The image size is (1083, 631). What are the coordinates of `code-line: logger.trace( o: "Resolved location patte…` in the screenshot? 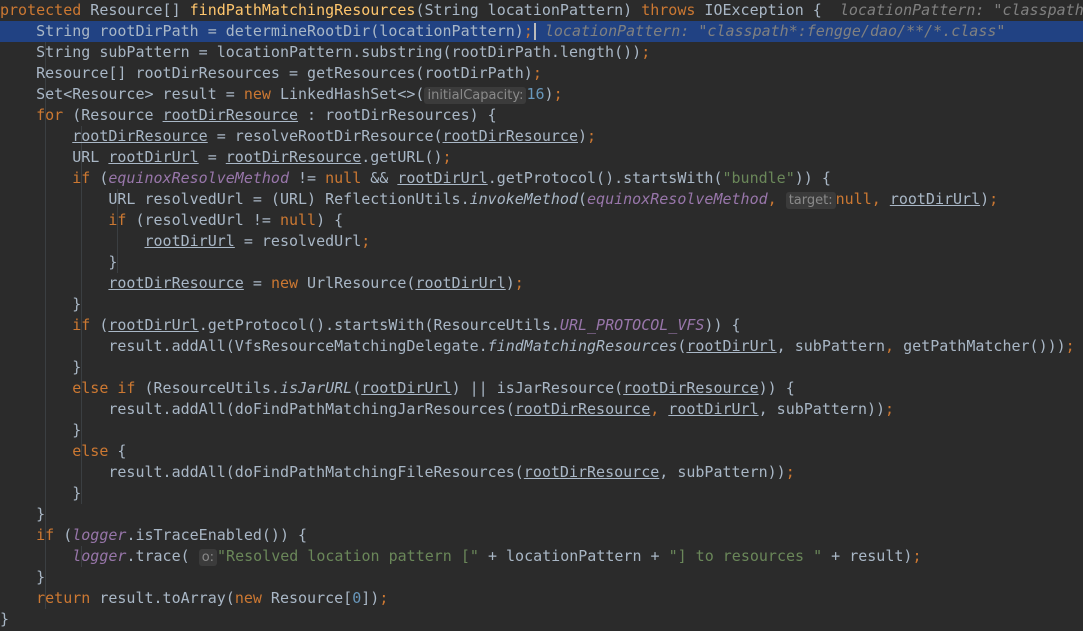 It's located at (541, 556).